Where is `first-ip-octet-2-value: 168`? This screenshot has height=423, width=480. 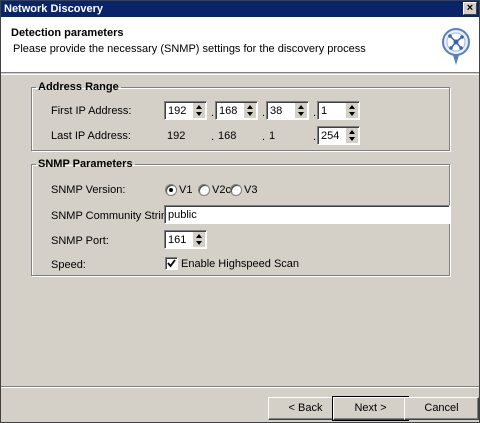
first-ip-octet-2-value: 168 is located at coordinates (228, 111).